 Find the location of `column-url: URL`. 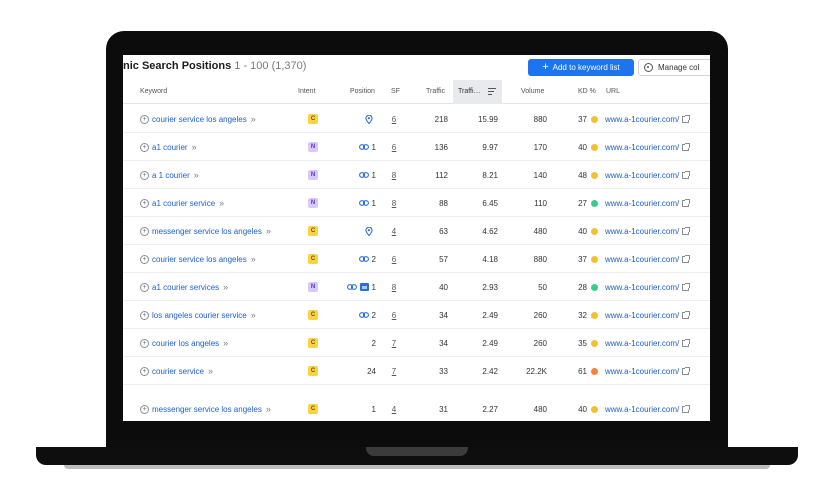

column-url: URL is located at coordinates (613, 91).